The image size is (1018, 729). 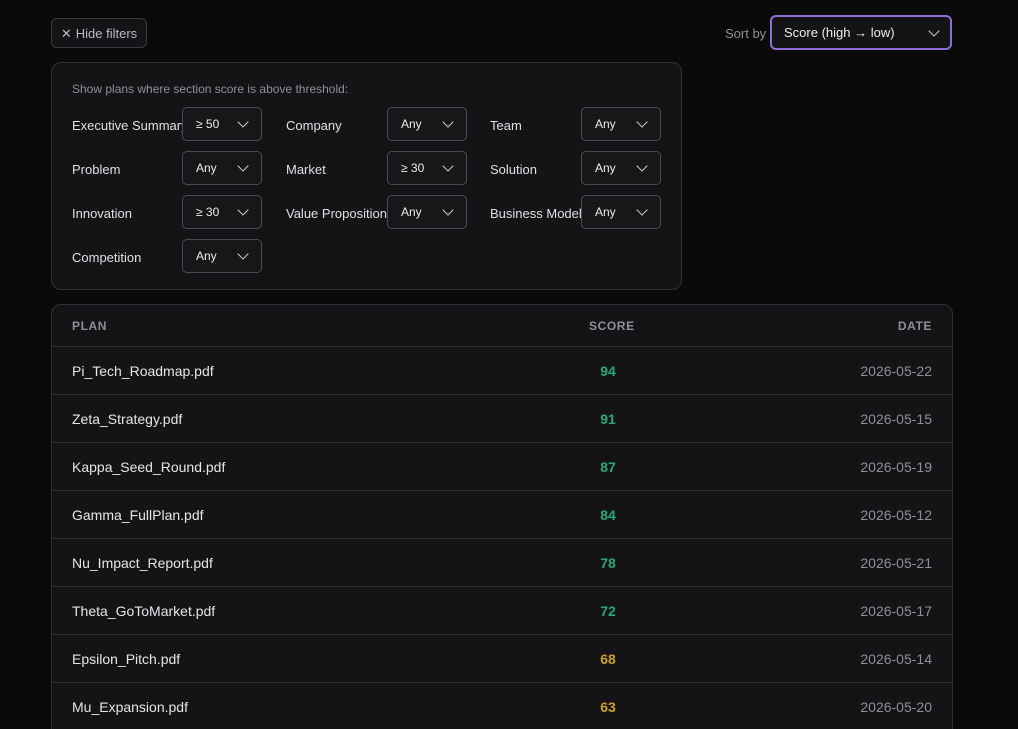 I want to click on sort-by-label: Sort by, so click(x=746, y=33).